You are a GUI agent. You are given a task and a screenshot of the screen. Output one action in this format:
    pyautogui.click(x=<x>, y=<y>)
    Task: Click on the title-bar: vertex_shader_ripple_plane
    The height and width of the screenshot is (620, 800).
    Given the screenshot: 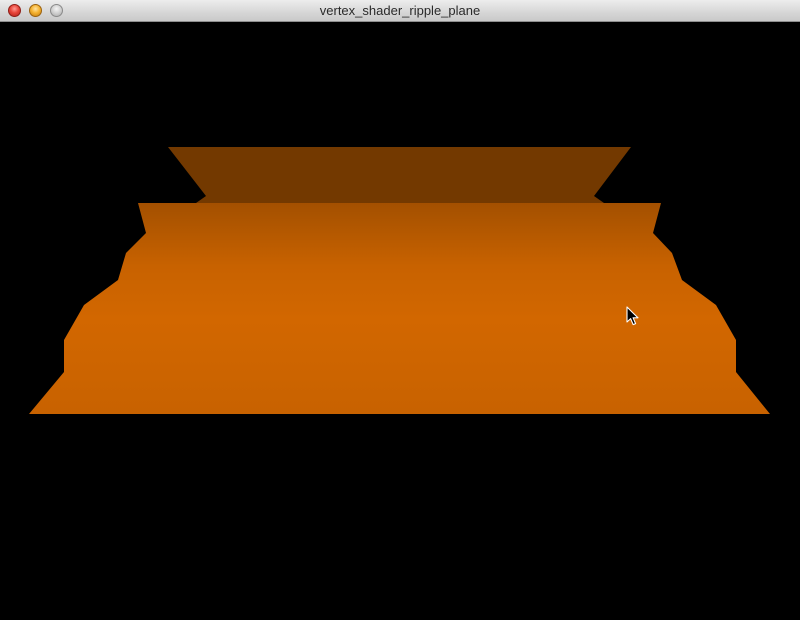 What is the action you would take?
    pyautogui.click(x=400, y=11)
    